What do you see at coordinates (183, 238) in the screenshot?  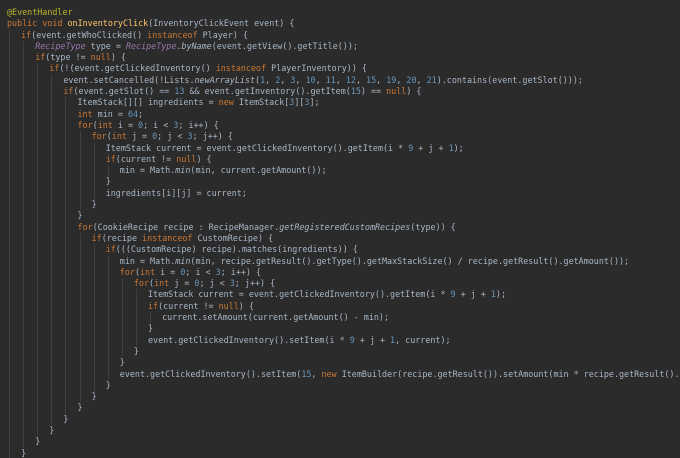 I see `code-content: if(recipe instanceof CustomRecipe) {` at bounding box center [183, 238].